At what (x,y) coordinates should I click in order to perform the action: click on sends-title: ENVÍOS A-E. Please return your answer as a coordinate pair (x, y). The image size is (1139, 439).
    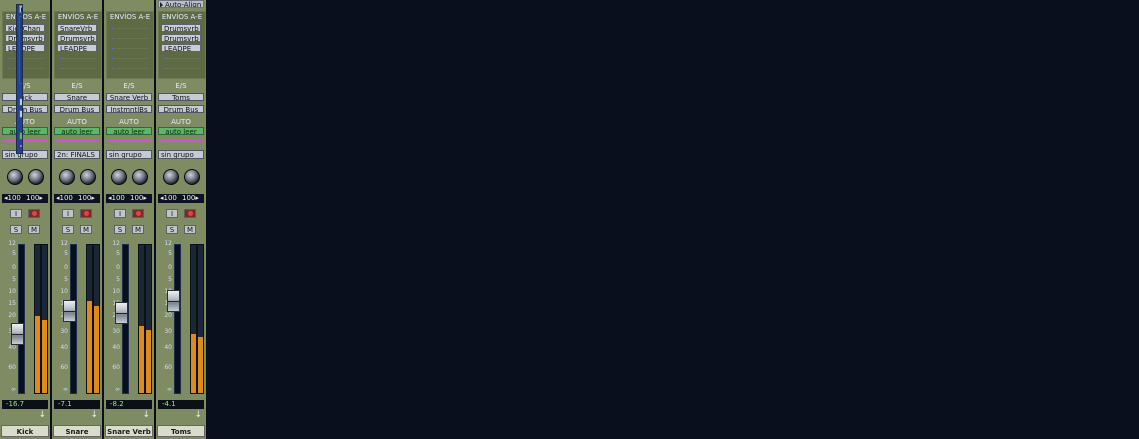
    Looking at the image, I should click on (130, 17).